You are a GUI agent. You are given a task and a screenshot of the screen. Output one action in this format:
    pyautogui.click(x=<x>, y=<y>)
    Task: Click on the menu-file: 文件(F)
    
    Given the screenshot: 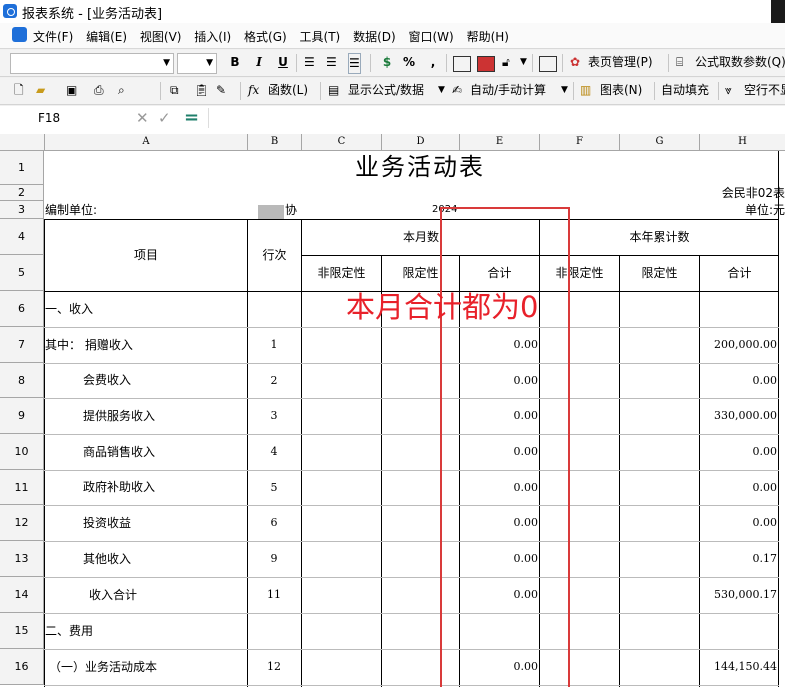 What is the action you would take?
    pyautogui.click(x=53, y=37)
    